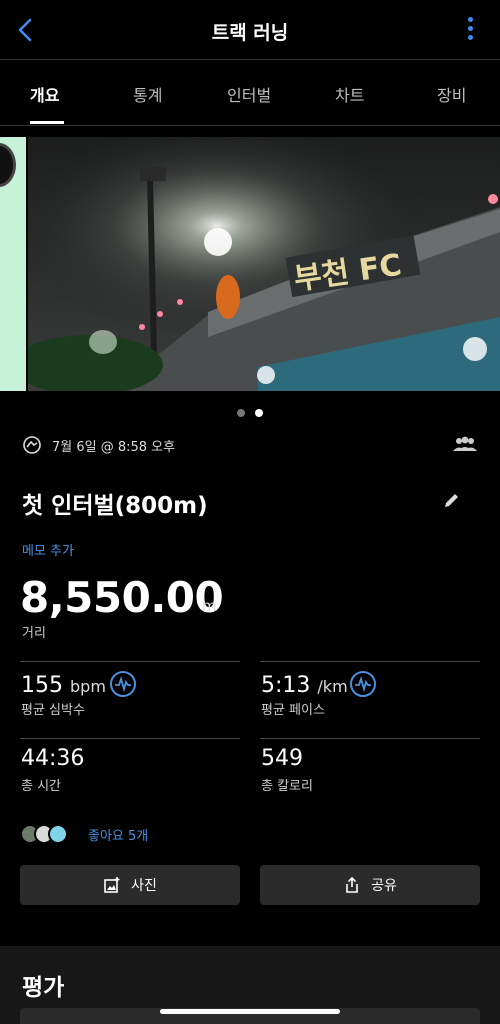 The height and width of the screenshot is (1024, 500). What do you see at coordinates (112, 885) in the screenshot?
I see `add-photo-icon` at bounding box center [112, 885].